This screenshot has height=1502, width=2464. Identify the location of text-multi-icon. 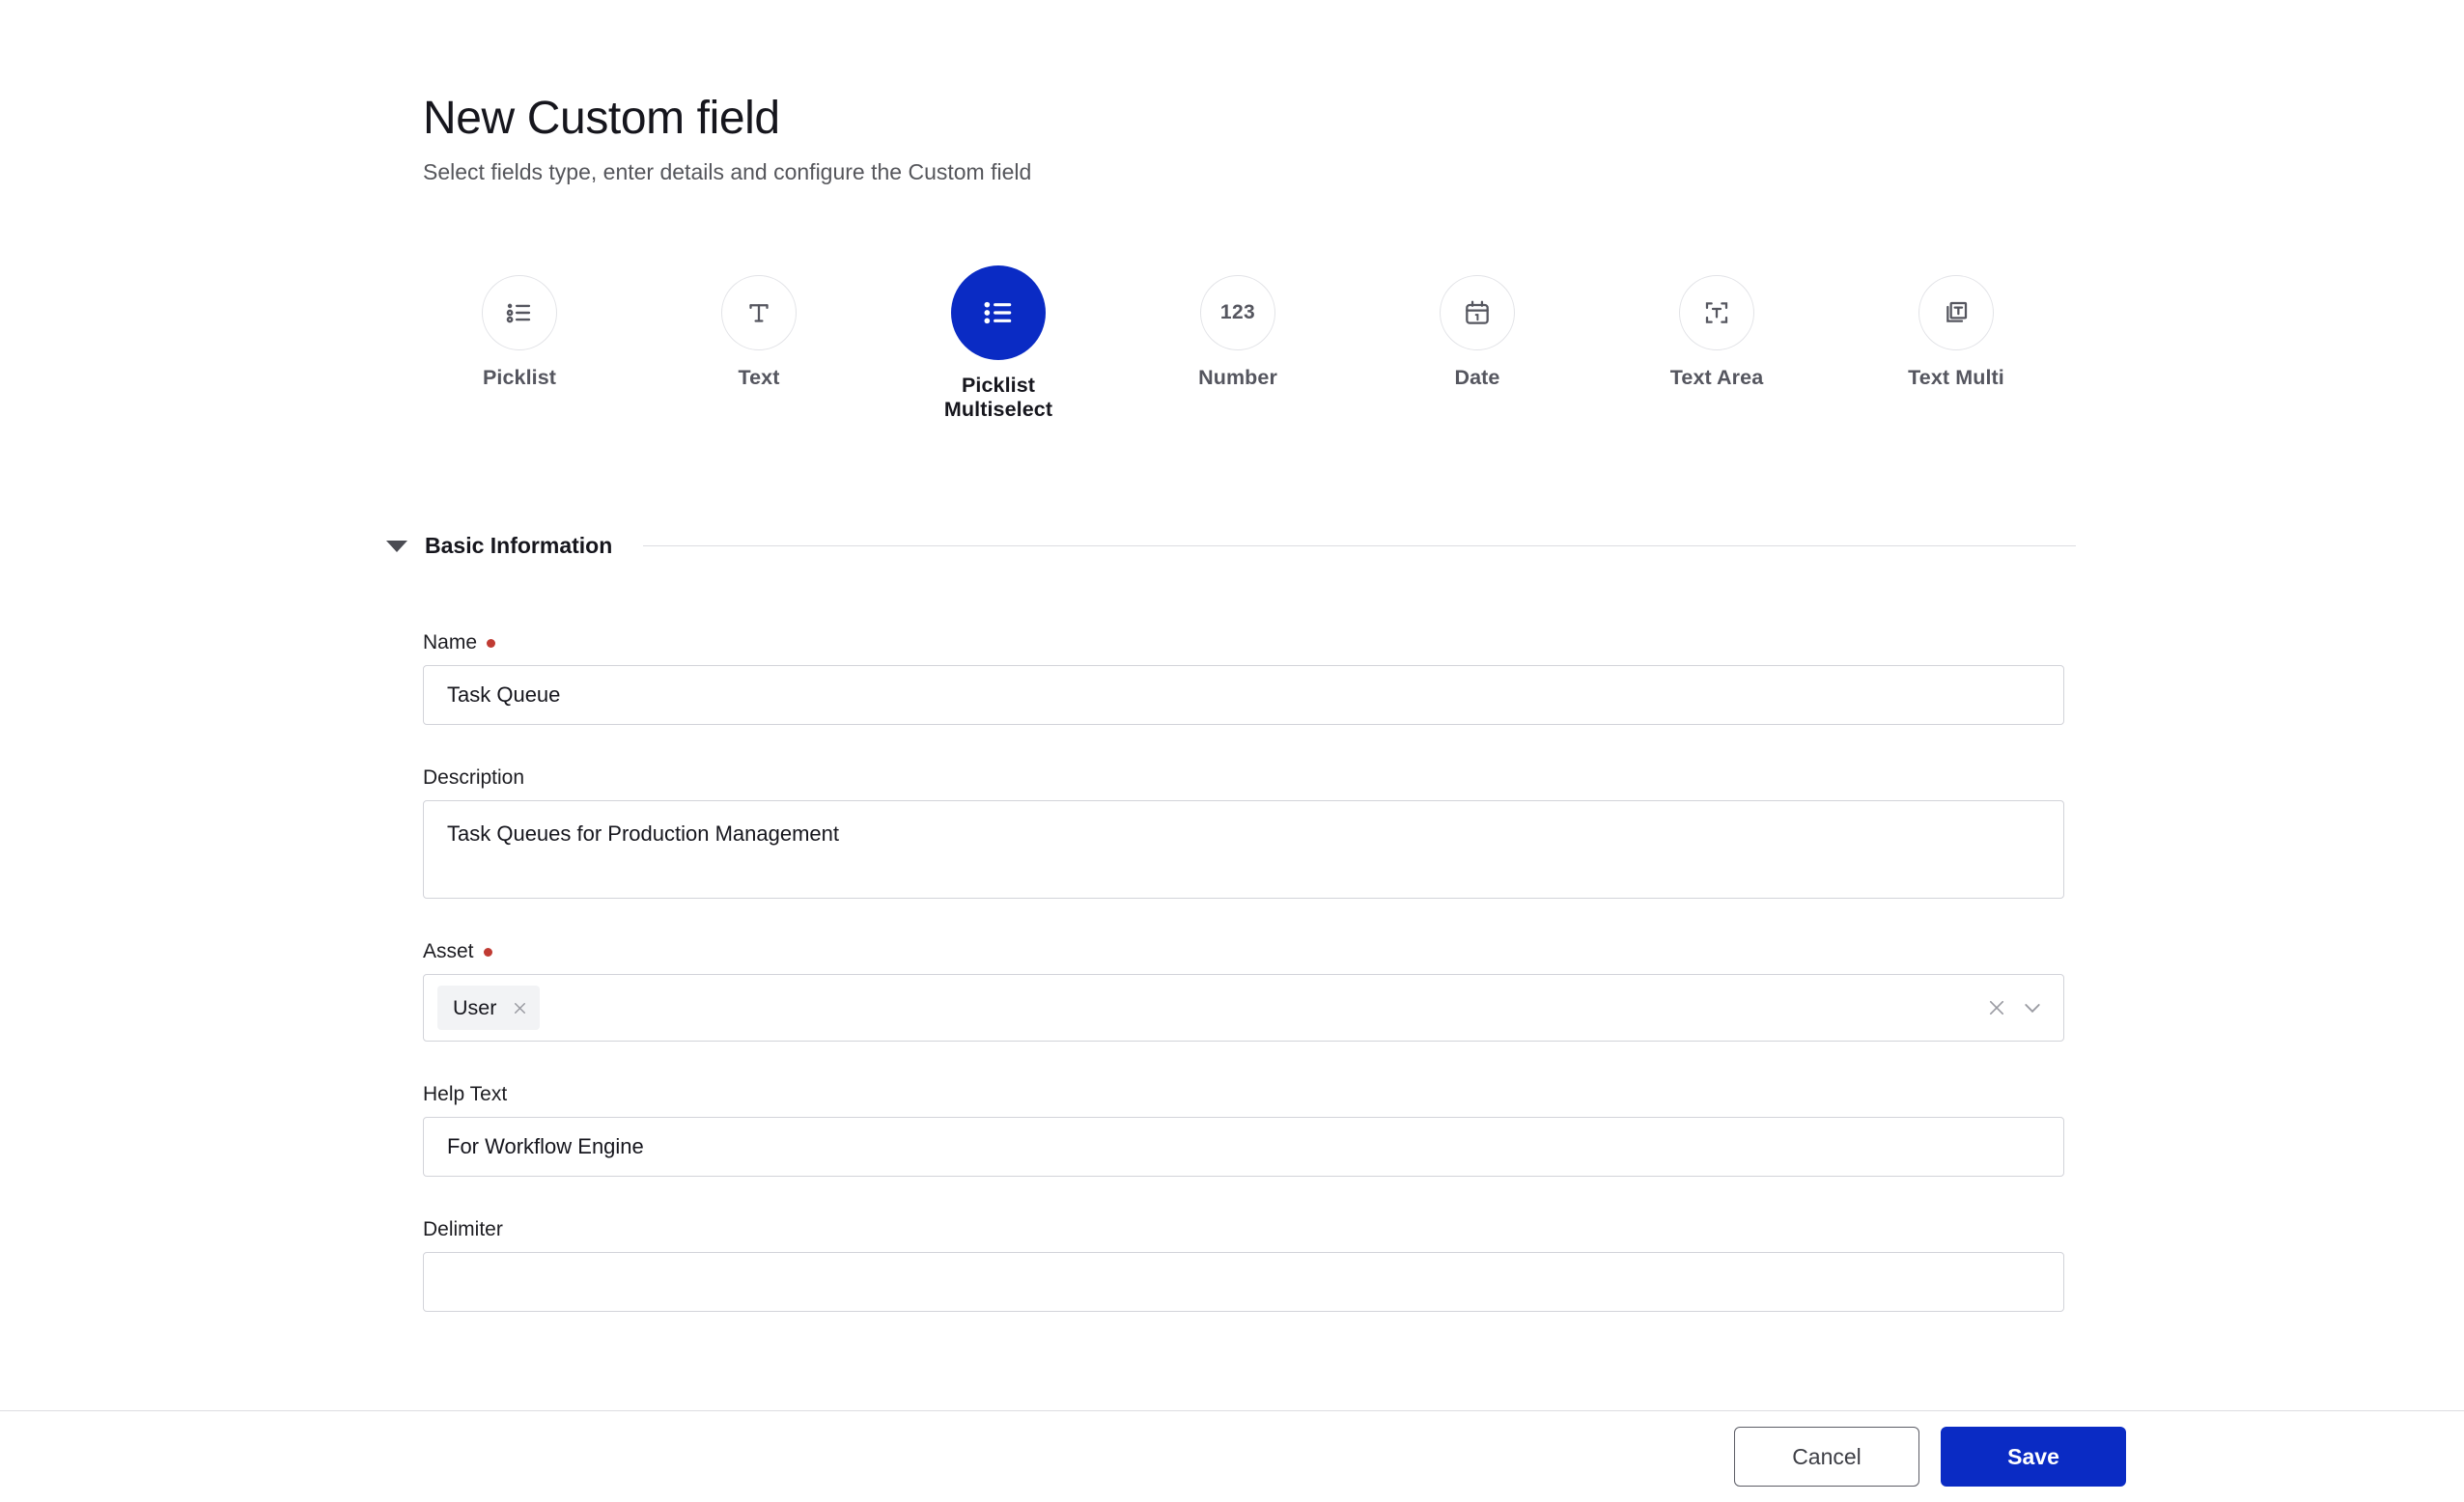
(1956, 313).